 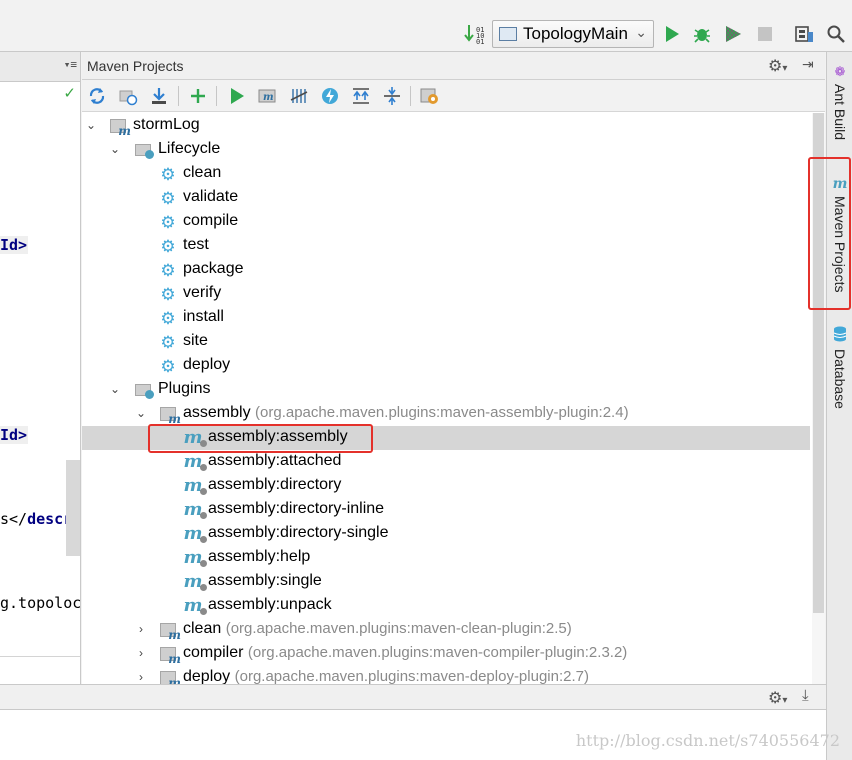 What do you see at coordinates (702, 34) in the screenshot?
I see `debug-icon` at bounding box center [702, 34].